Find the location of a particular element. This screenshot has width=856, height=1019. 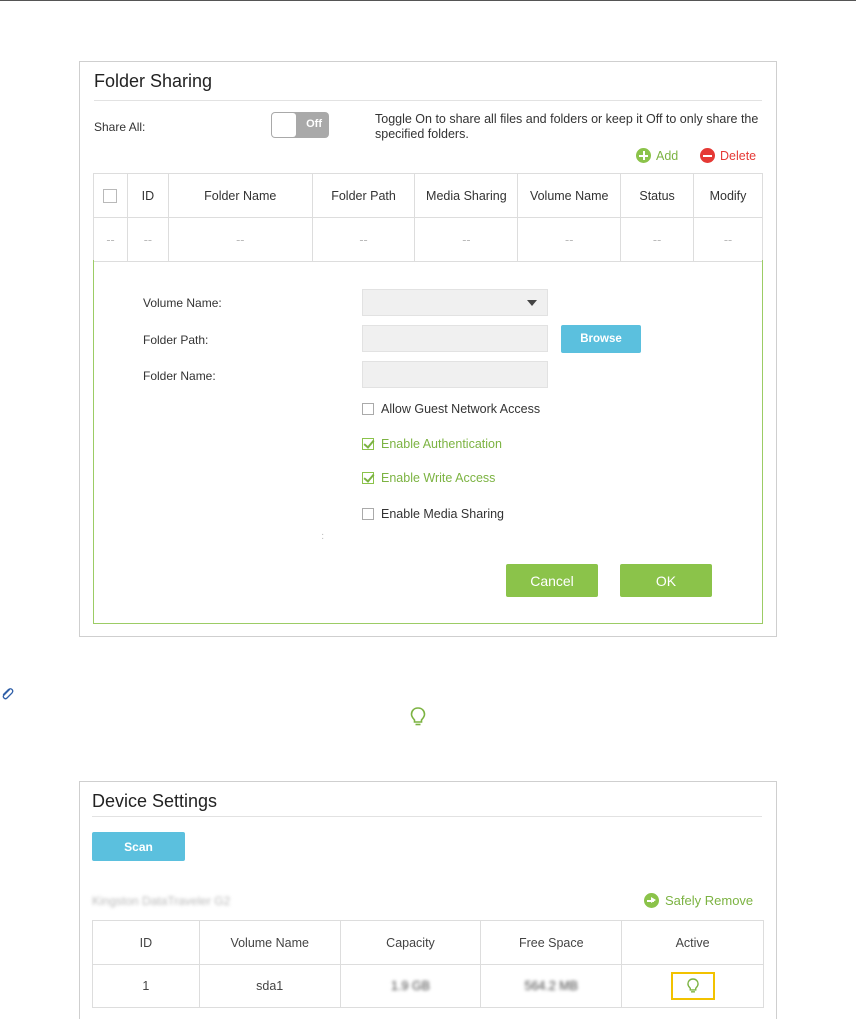

col-header-folder-name: Folder Name is located at coordinates (240, 195).